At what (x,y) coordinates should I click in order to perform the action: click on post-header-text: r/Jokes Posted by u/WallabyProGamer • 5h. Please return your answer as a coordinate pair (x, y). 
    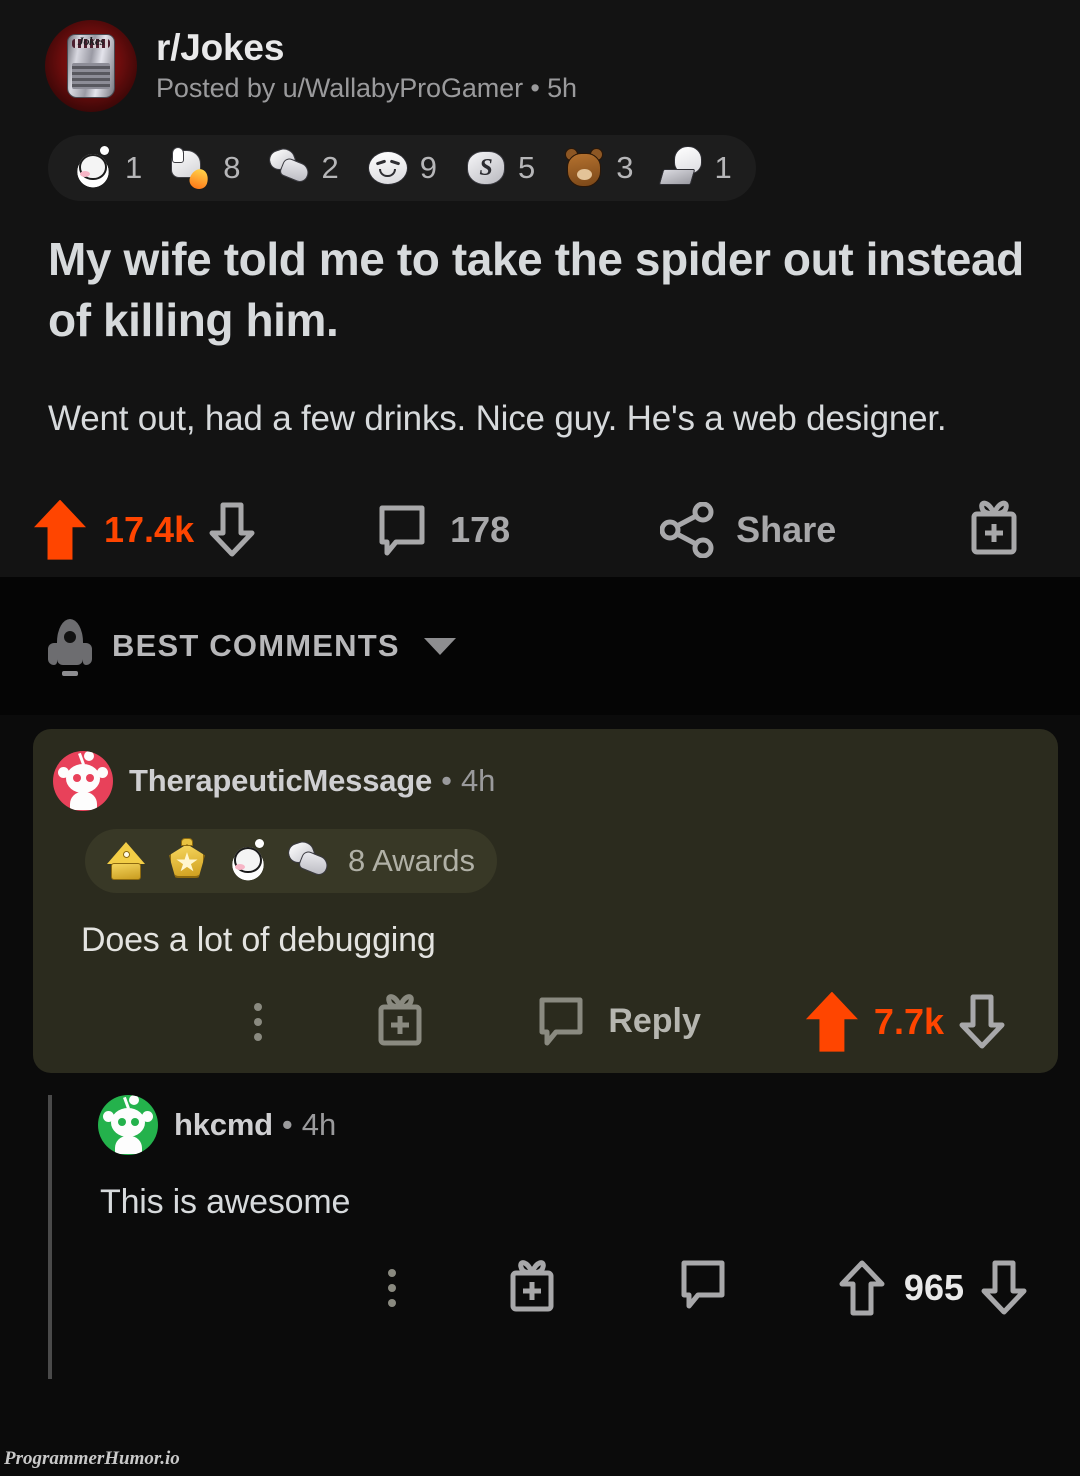
    Looking at the image, I should click on (366, 66).